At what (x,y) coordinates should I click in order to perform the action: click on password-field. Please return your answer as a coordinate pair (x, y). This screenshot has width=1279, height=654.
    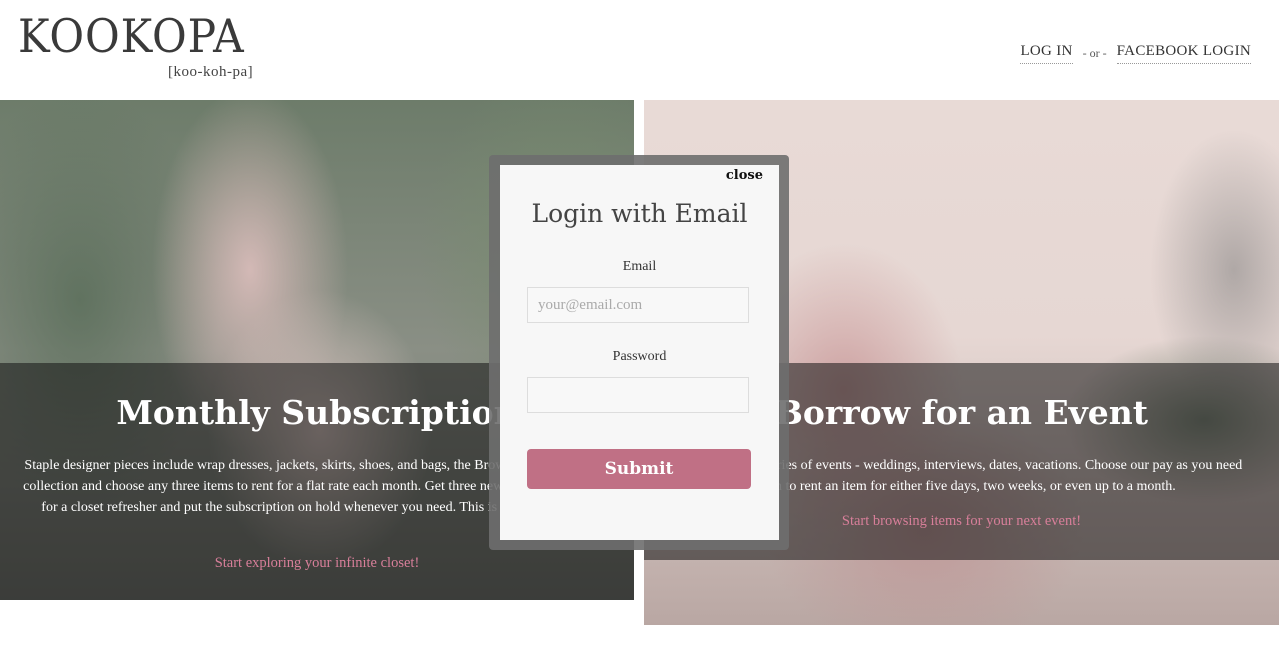
    Looking at the image, I should click on (638, 395).